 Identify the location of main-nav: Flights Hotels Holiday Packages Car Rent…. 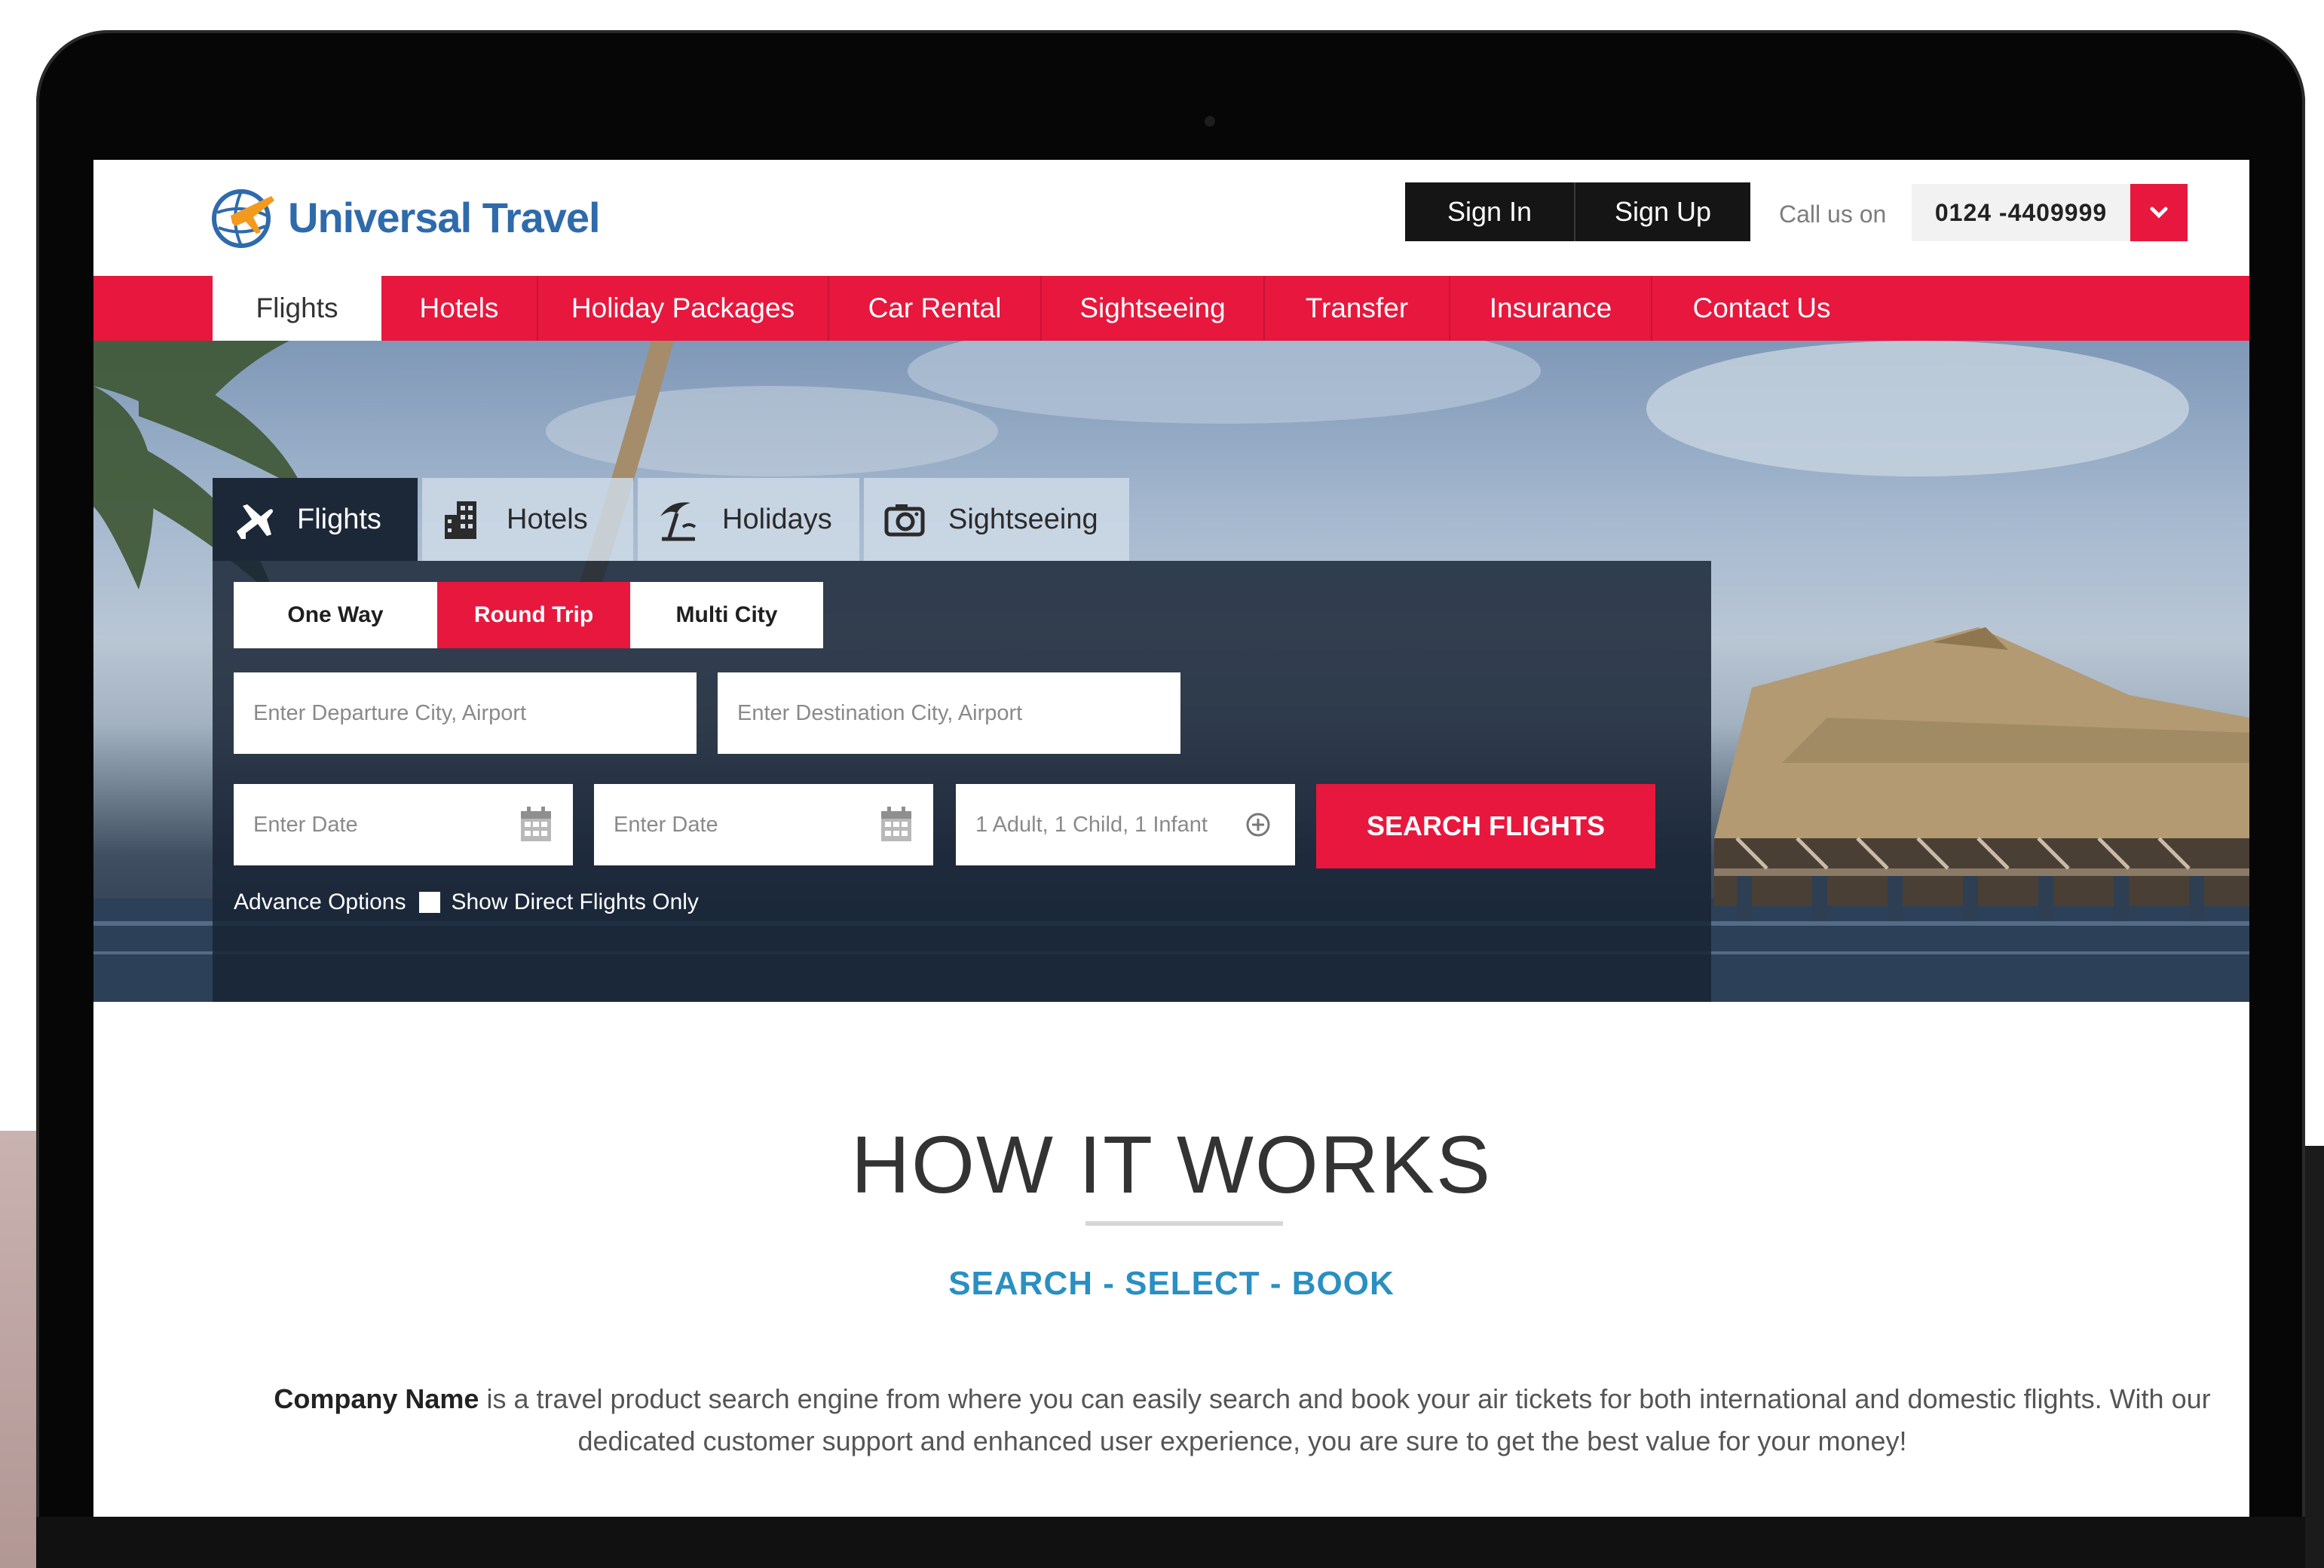
(1171, 308).